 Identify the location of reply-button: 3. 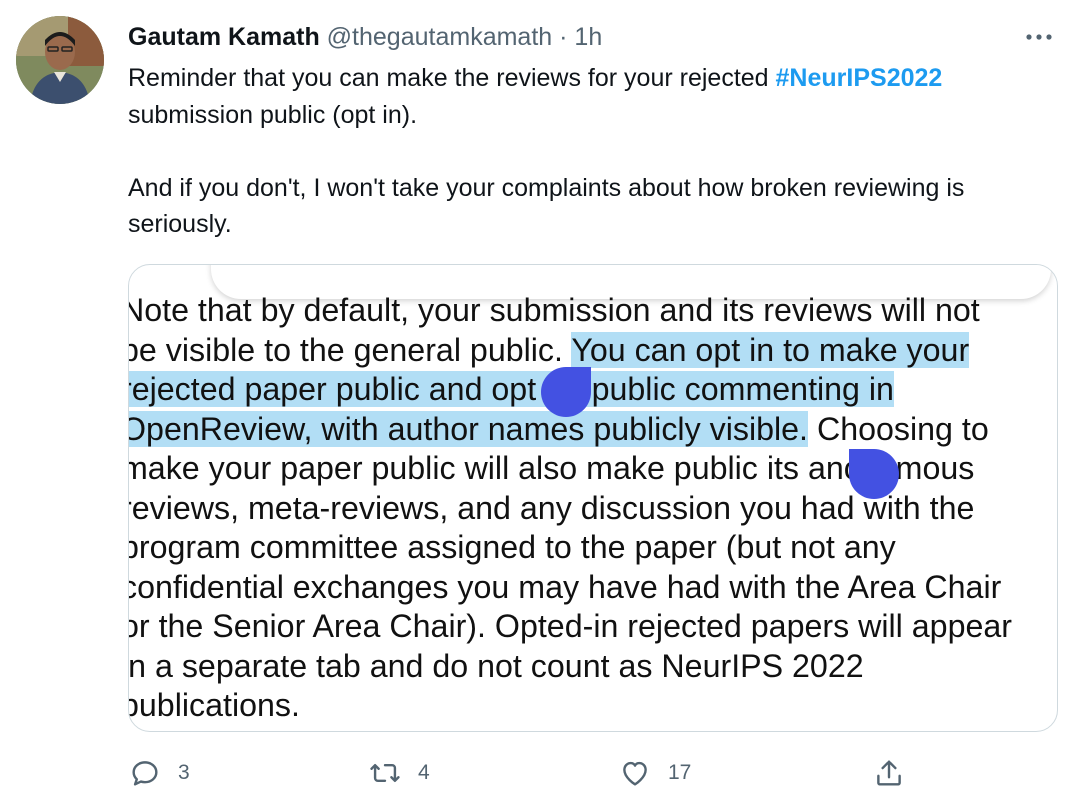
(159, 773).